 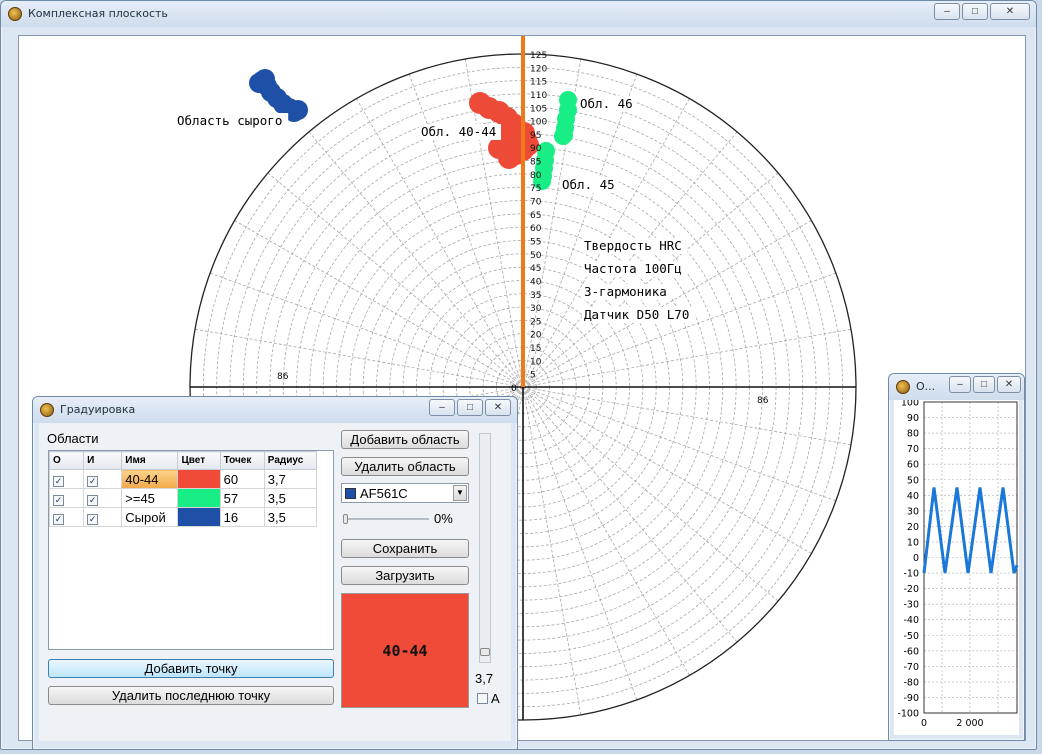 What do you see at coordinates (98, 13) in the screenshot?
I see `main-window-title: Комплексная плоскость` at bounding box center [98, 13].